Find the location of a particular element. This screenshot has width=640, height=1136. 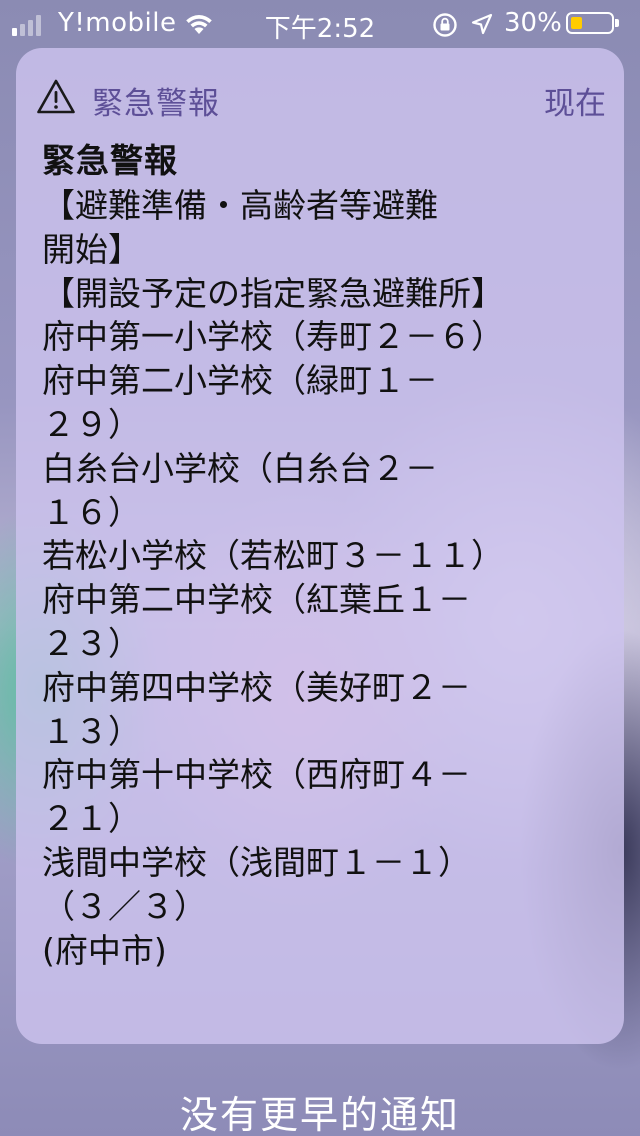

battery-icon is located at coordinates (590, 23).